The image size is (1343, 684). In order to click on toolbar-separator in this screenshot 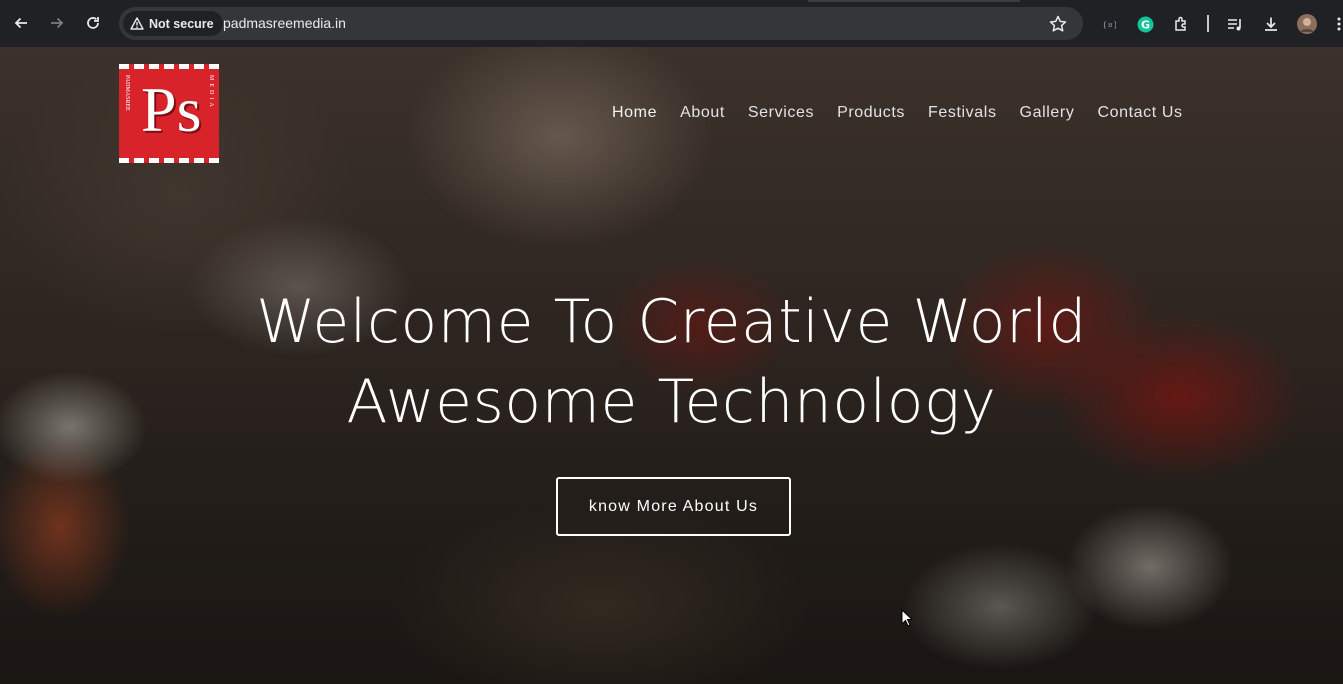, I will do `click(1208, 23)`.